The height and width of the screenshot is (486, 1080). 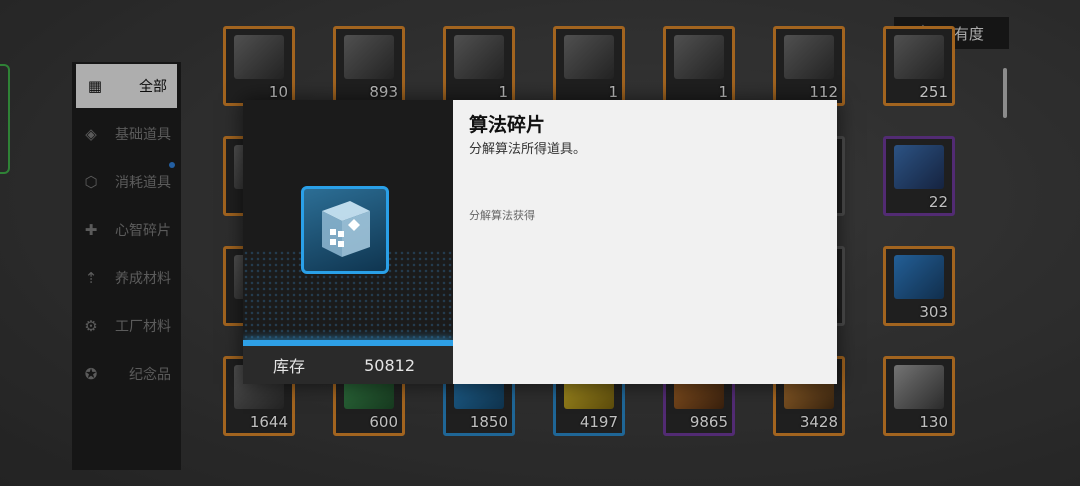 What do you see at coordinates (289, 366) in the screenshot?
I see `stock-label: 库存` at bounding box center [289, 366].